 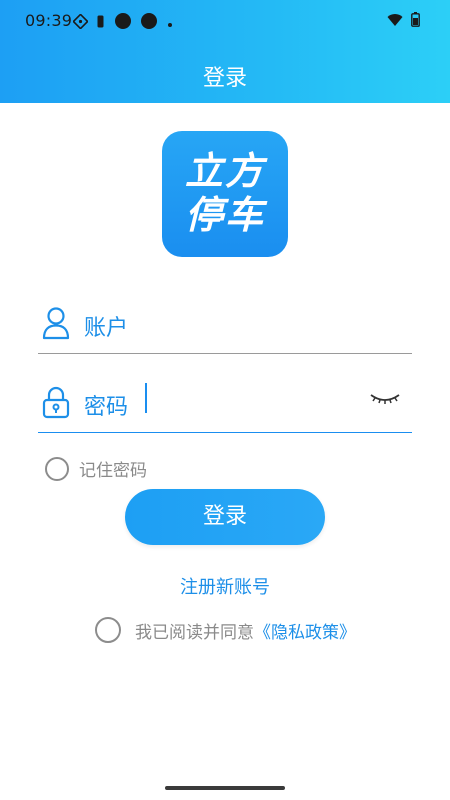 What do you see at coordinates (415, 21) in the screenshot?
I see `battery-icon` at bounding box center [415, 21].